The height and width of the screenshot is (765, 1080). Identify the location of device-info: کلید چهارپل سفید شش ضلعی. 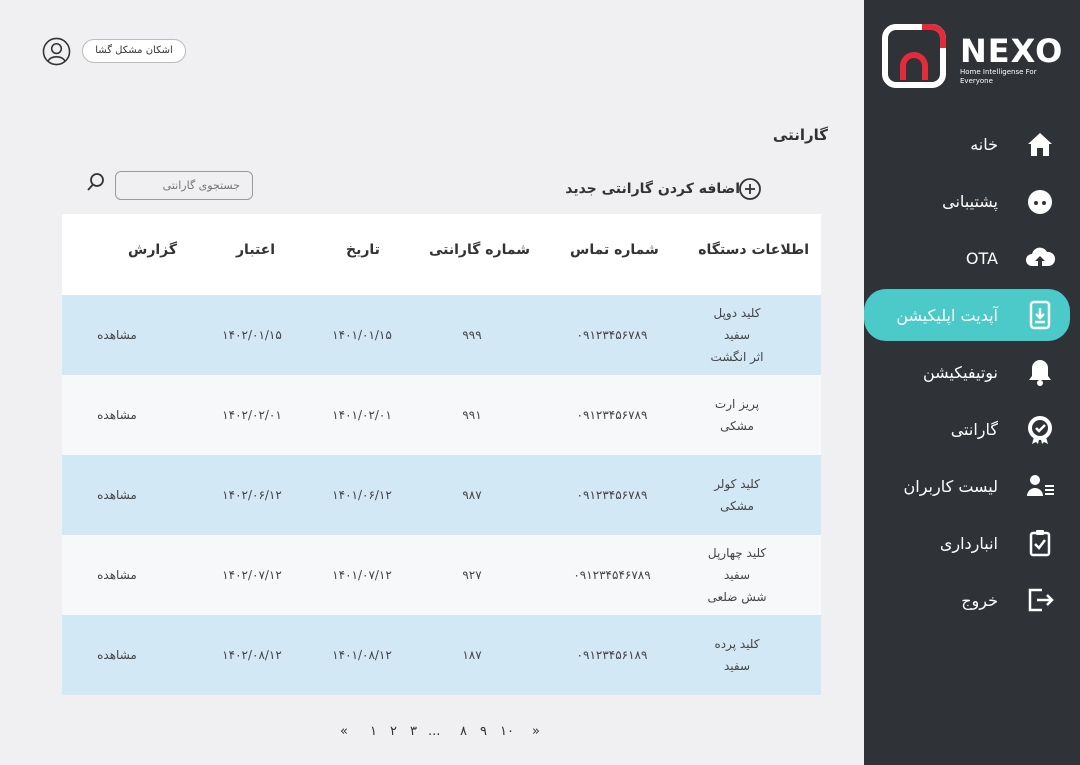
(737, 575).